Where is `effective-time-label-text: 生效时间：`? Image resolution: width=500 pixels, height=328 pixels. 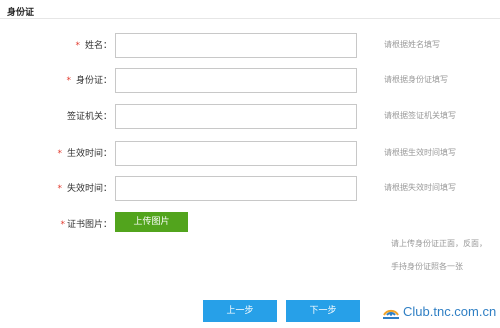
effective-time-label-text: 生效时间： is located at coordinates (89, 154).